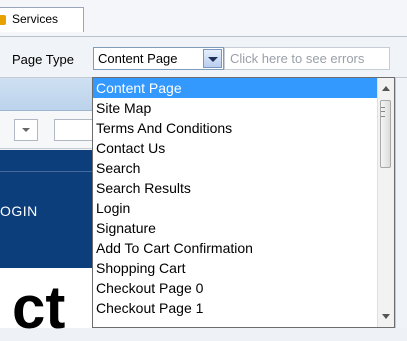  What do you see at coordinates (386, 88) in the screenshot?
I see `scroll-up-icon` at bounding box center [386, 88].